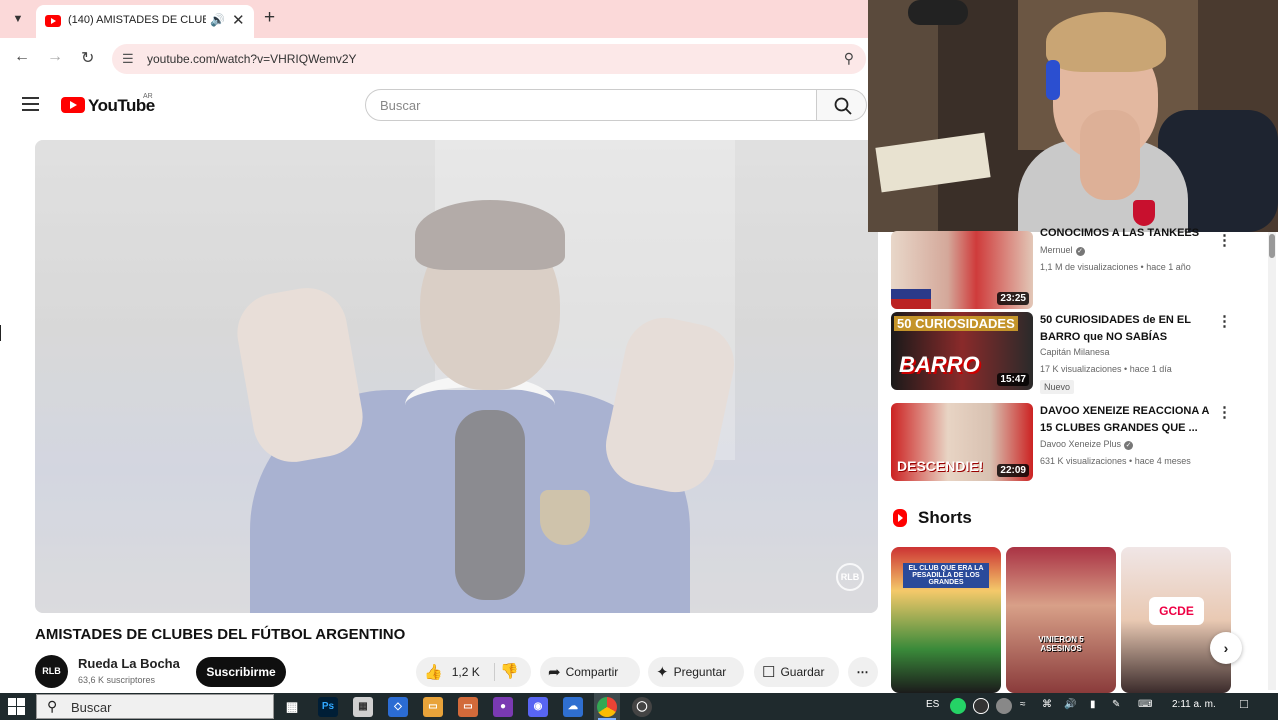  Describe the element at coordinates (962, 442) in the screenshot. I see `video-thumbnail: DESCENDIE! 22:09` at that location.